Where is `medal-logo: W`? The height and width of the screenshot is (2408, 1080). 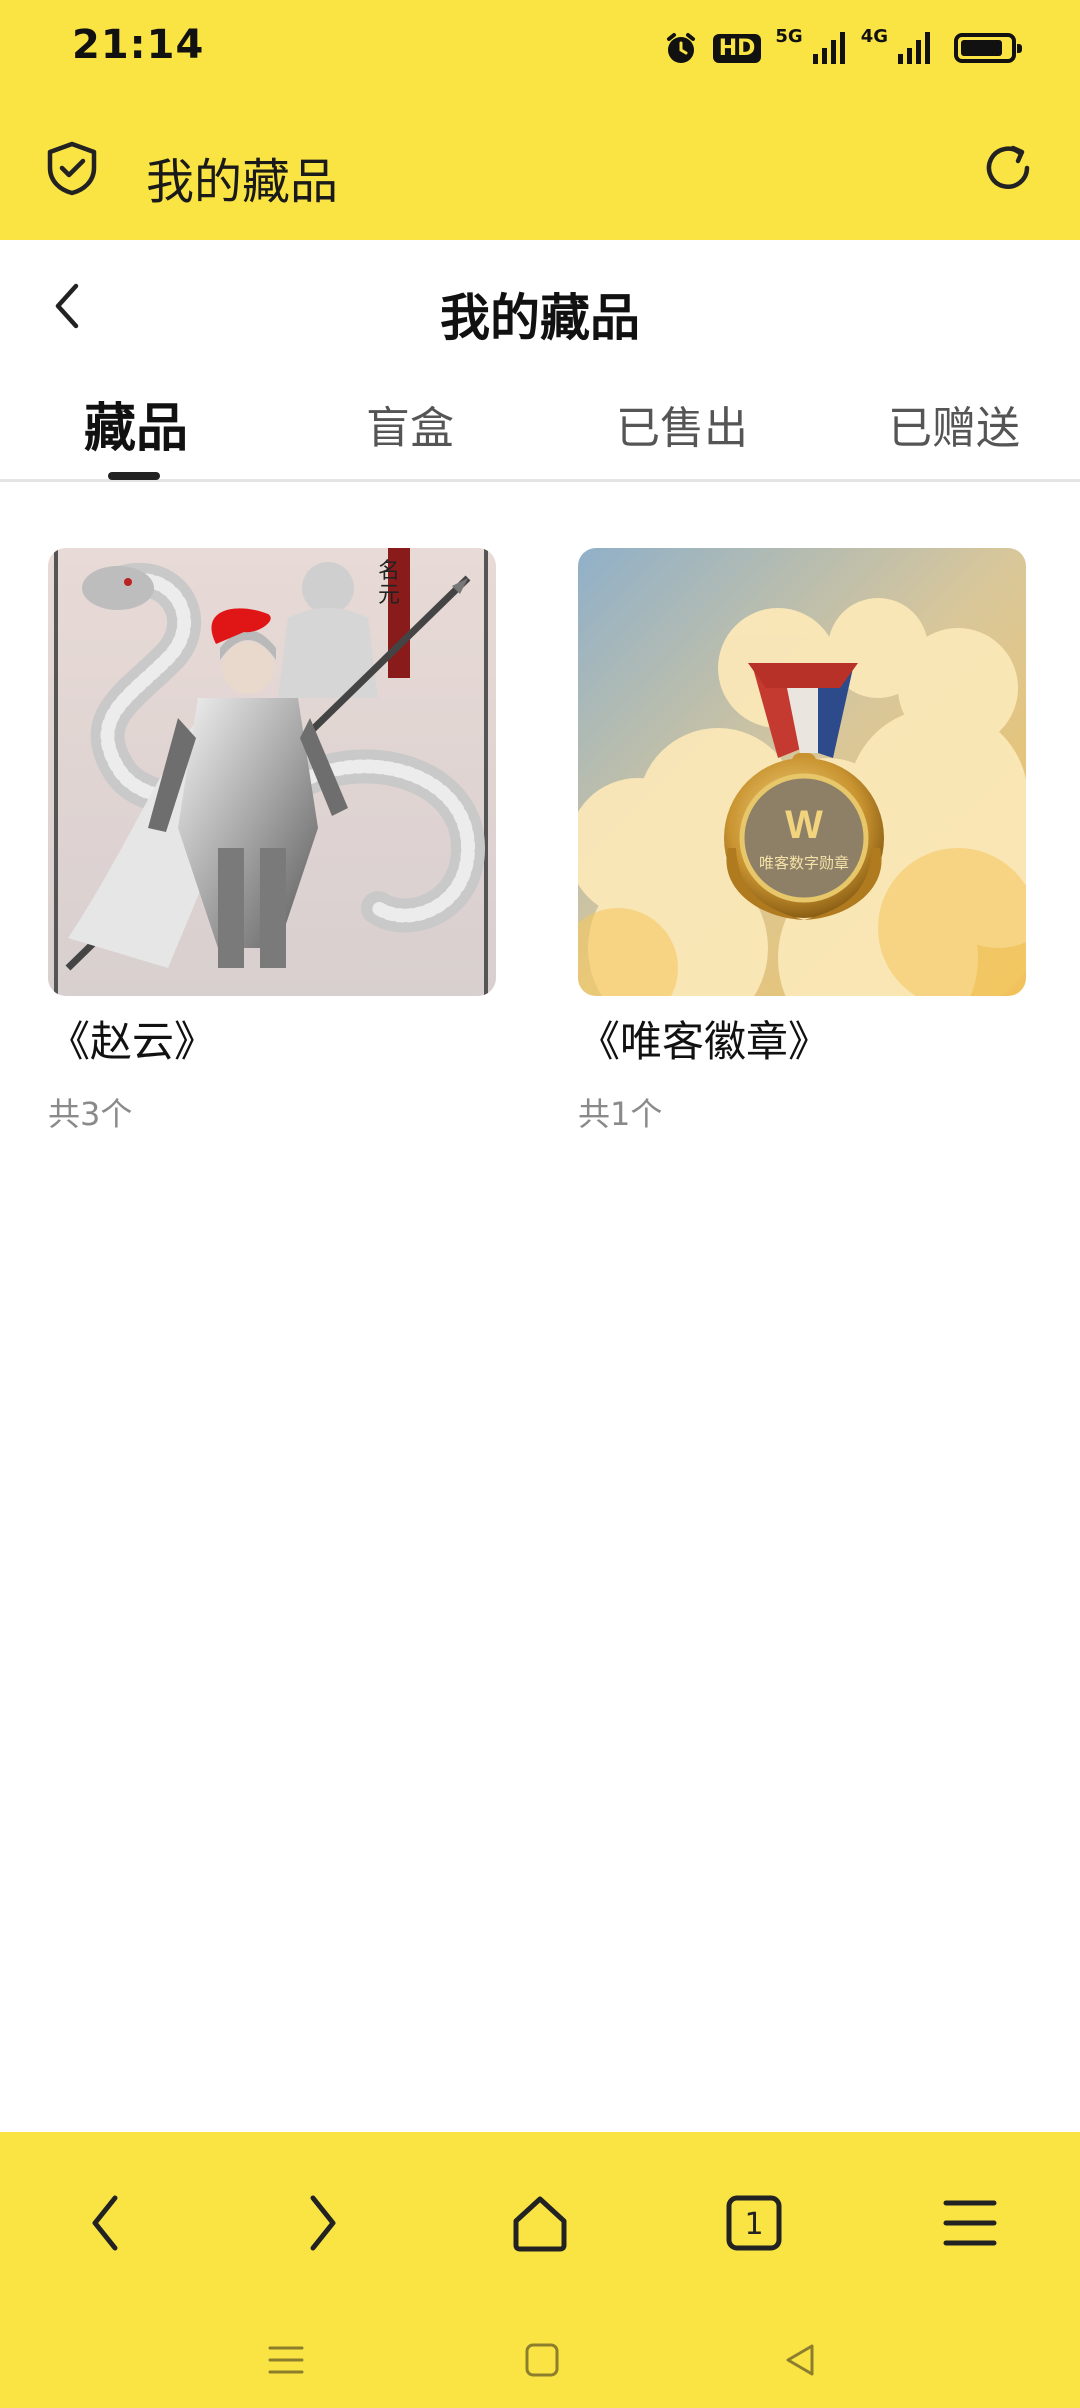 medal-logo: W is located at coordinates (804, 825).